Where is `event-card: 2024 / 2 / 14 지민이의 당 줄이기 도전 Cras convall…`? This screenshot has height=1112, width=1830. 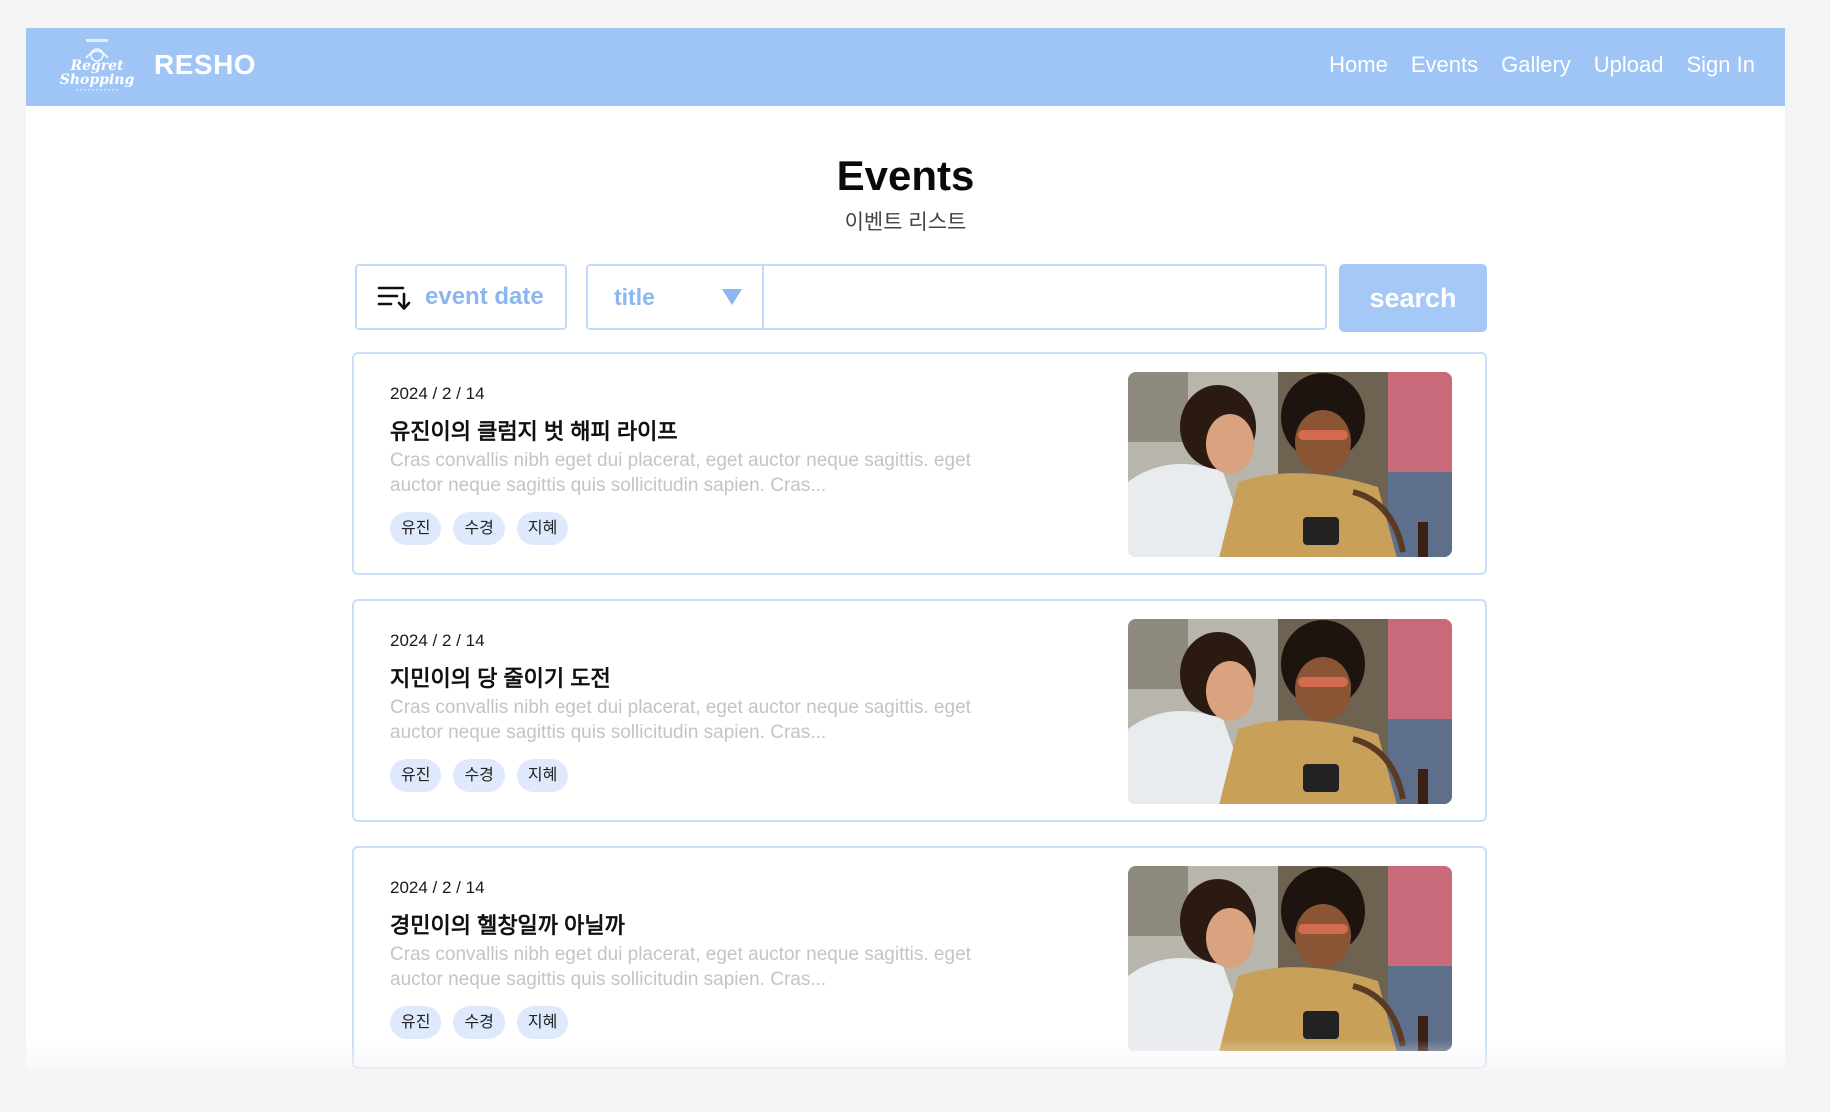
event-card: 2024 / 2 / 14 지민이의 당 줄이기 도전 Cras convall… is located at coordinates (919, 710).